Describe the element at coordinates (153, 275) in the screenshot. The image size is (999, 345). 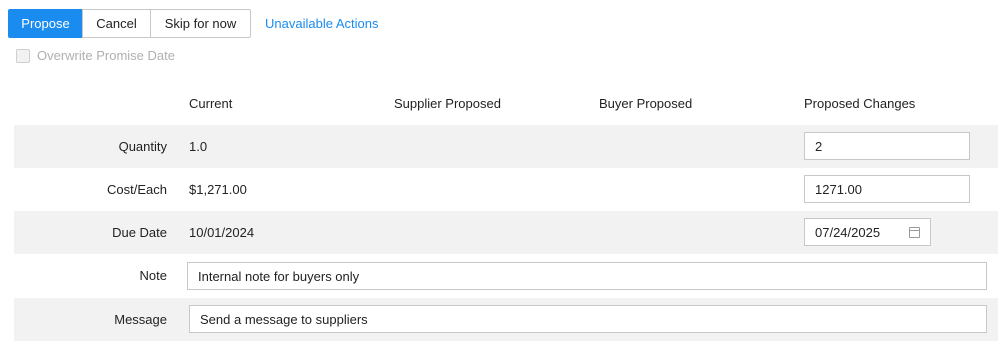
I see `note-label: Note` at that location.